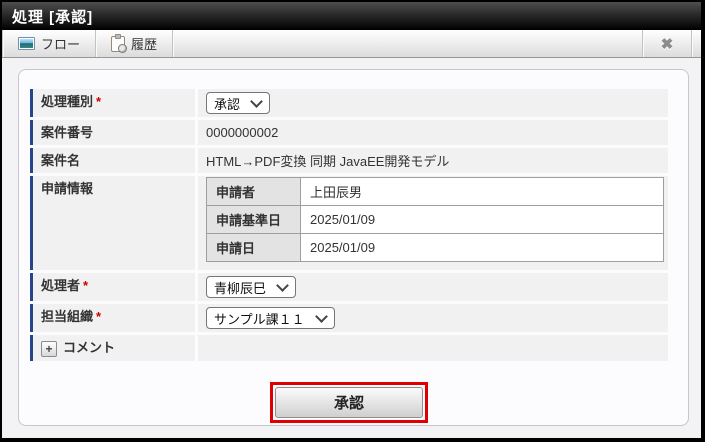 This screenshot has height=442, width=705. I want to click on action-area: 承認, so click(349, 402).